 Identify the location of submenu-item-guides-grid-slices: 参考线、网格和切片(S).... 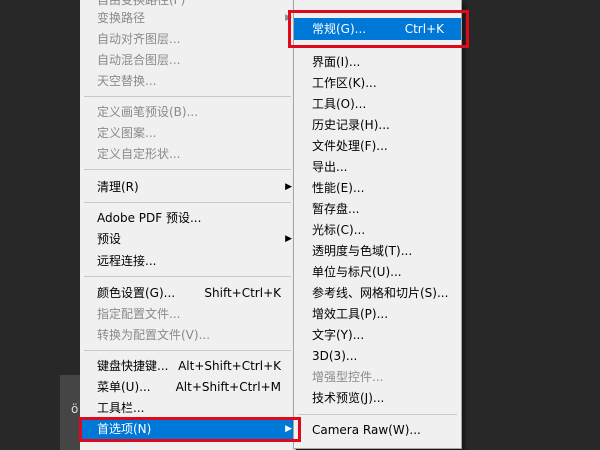
(377, 293).